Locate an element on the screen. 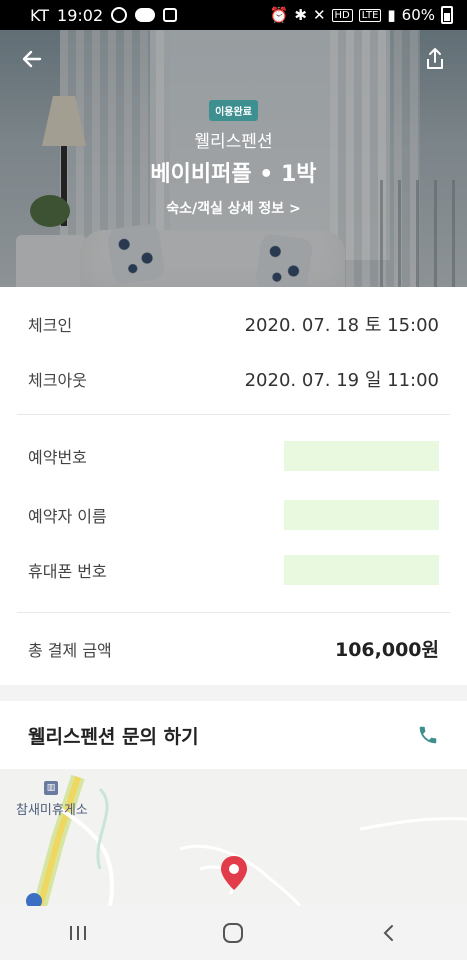  property-detail-link: 숙소/객실 상세 정보 > is located at coordinates (233, 208).